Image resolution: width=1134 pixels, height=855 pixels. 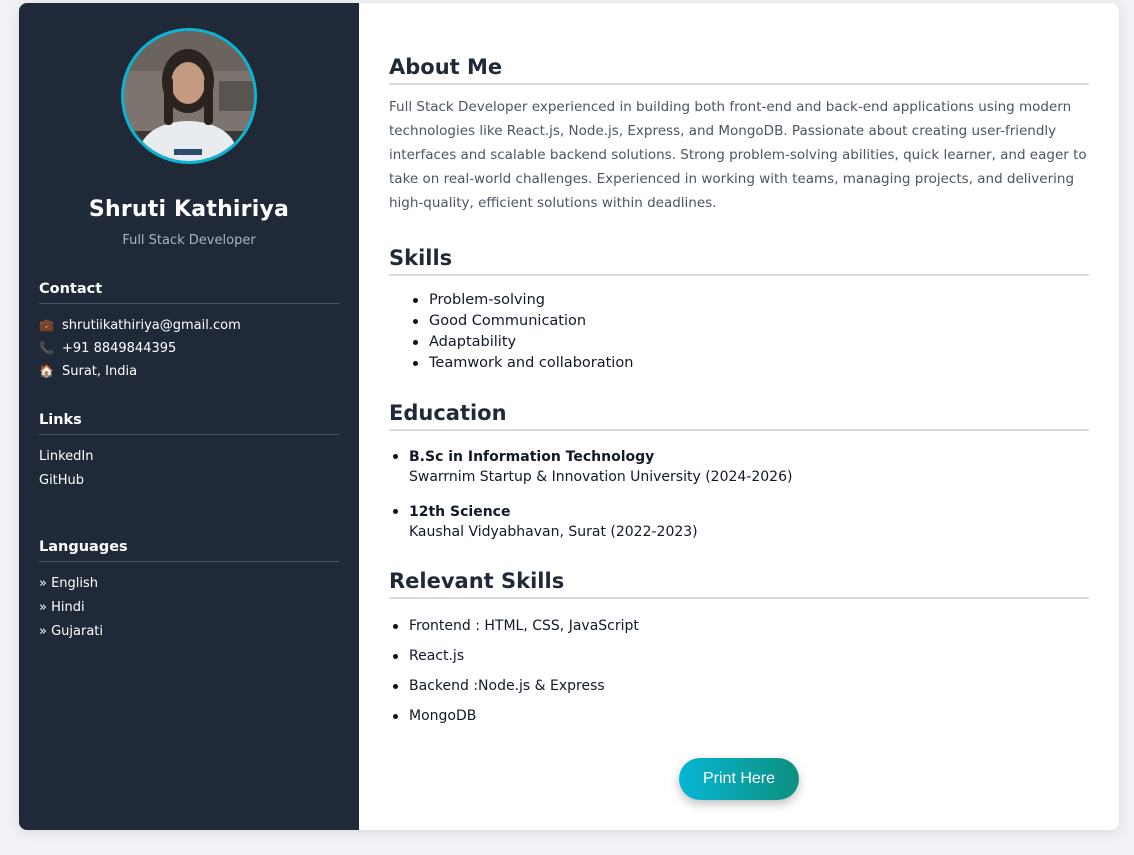 I want to click on links-section: Links LinkedIn GitHub, so click(x=189, y=452).